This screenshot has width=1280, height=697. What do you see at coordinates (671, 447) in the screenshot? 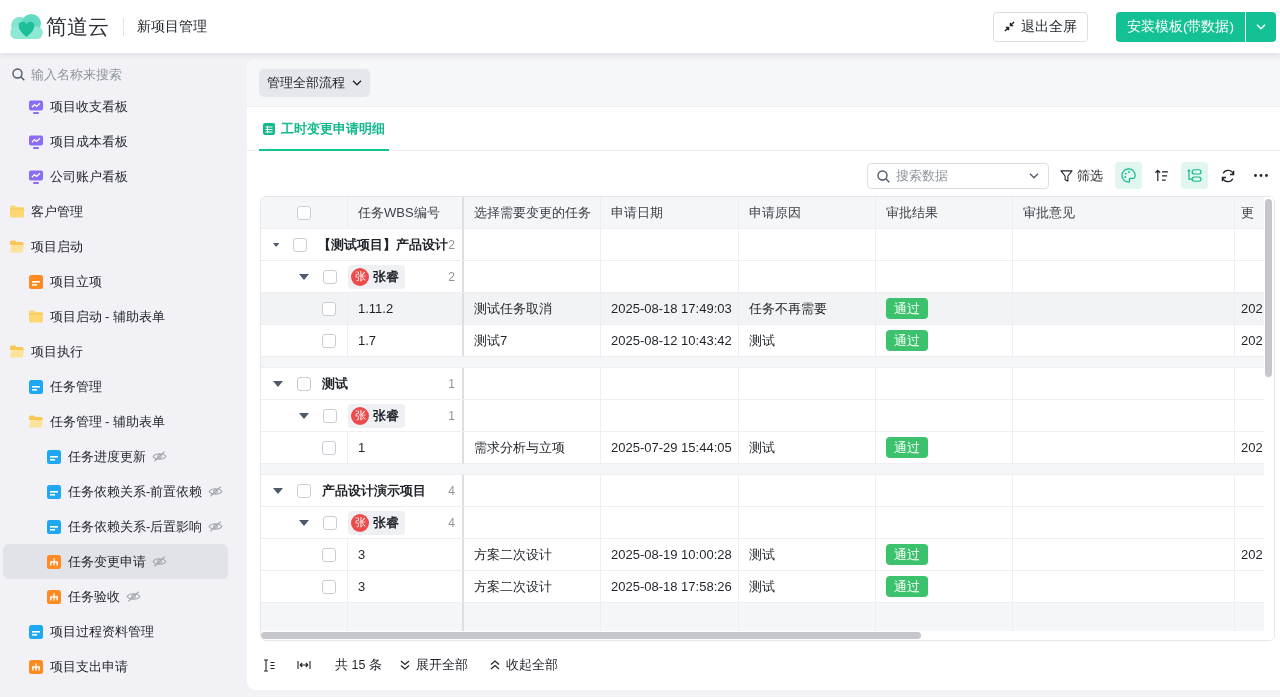
I see `table-cell: 2025-07-29 15:44:05` at bounding box center [671, 447].